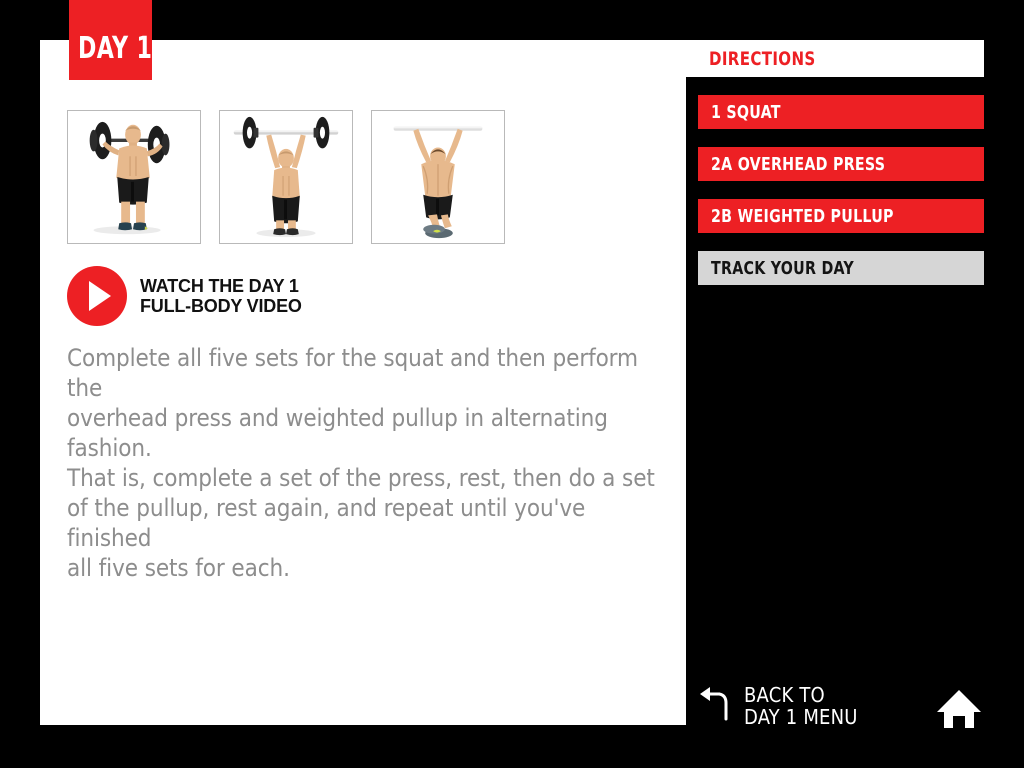  I want to click on watch-video-link: WATCH THE DAY 1 FULL-BODY VIDEO, so click(184, 296).